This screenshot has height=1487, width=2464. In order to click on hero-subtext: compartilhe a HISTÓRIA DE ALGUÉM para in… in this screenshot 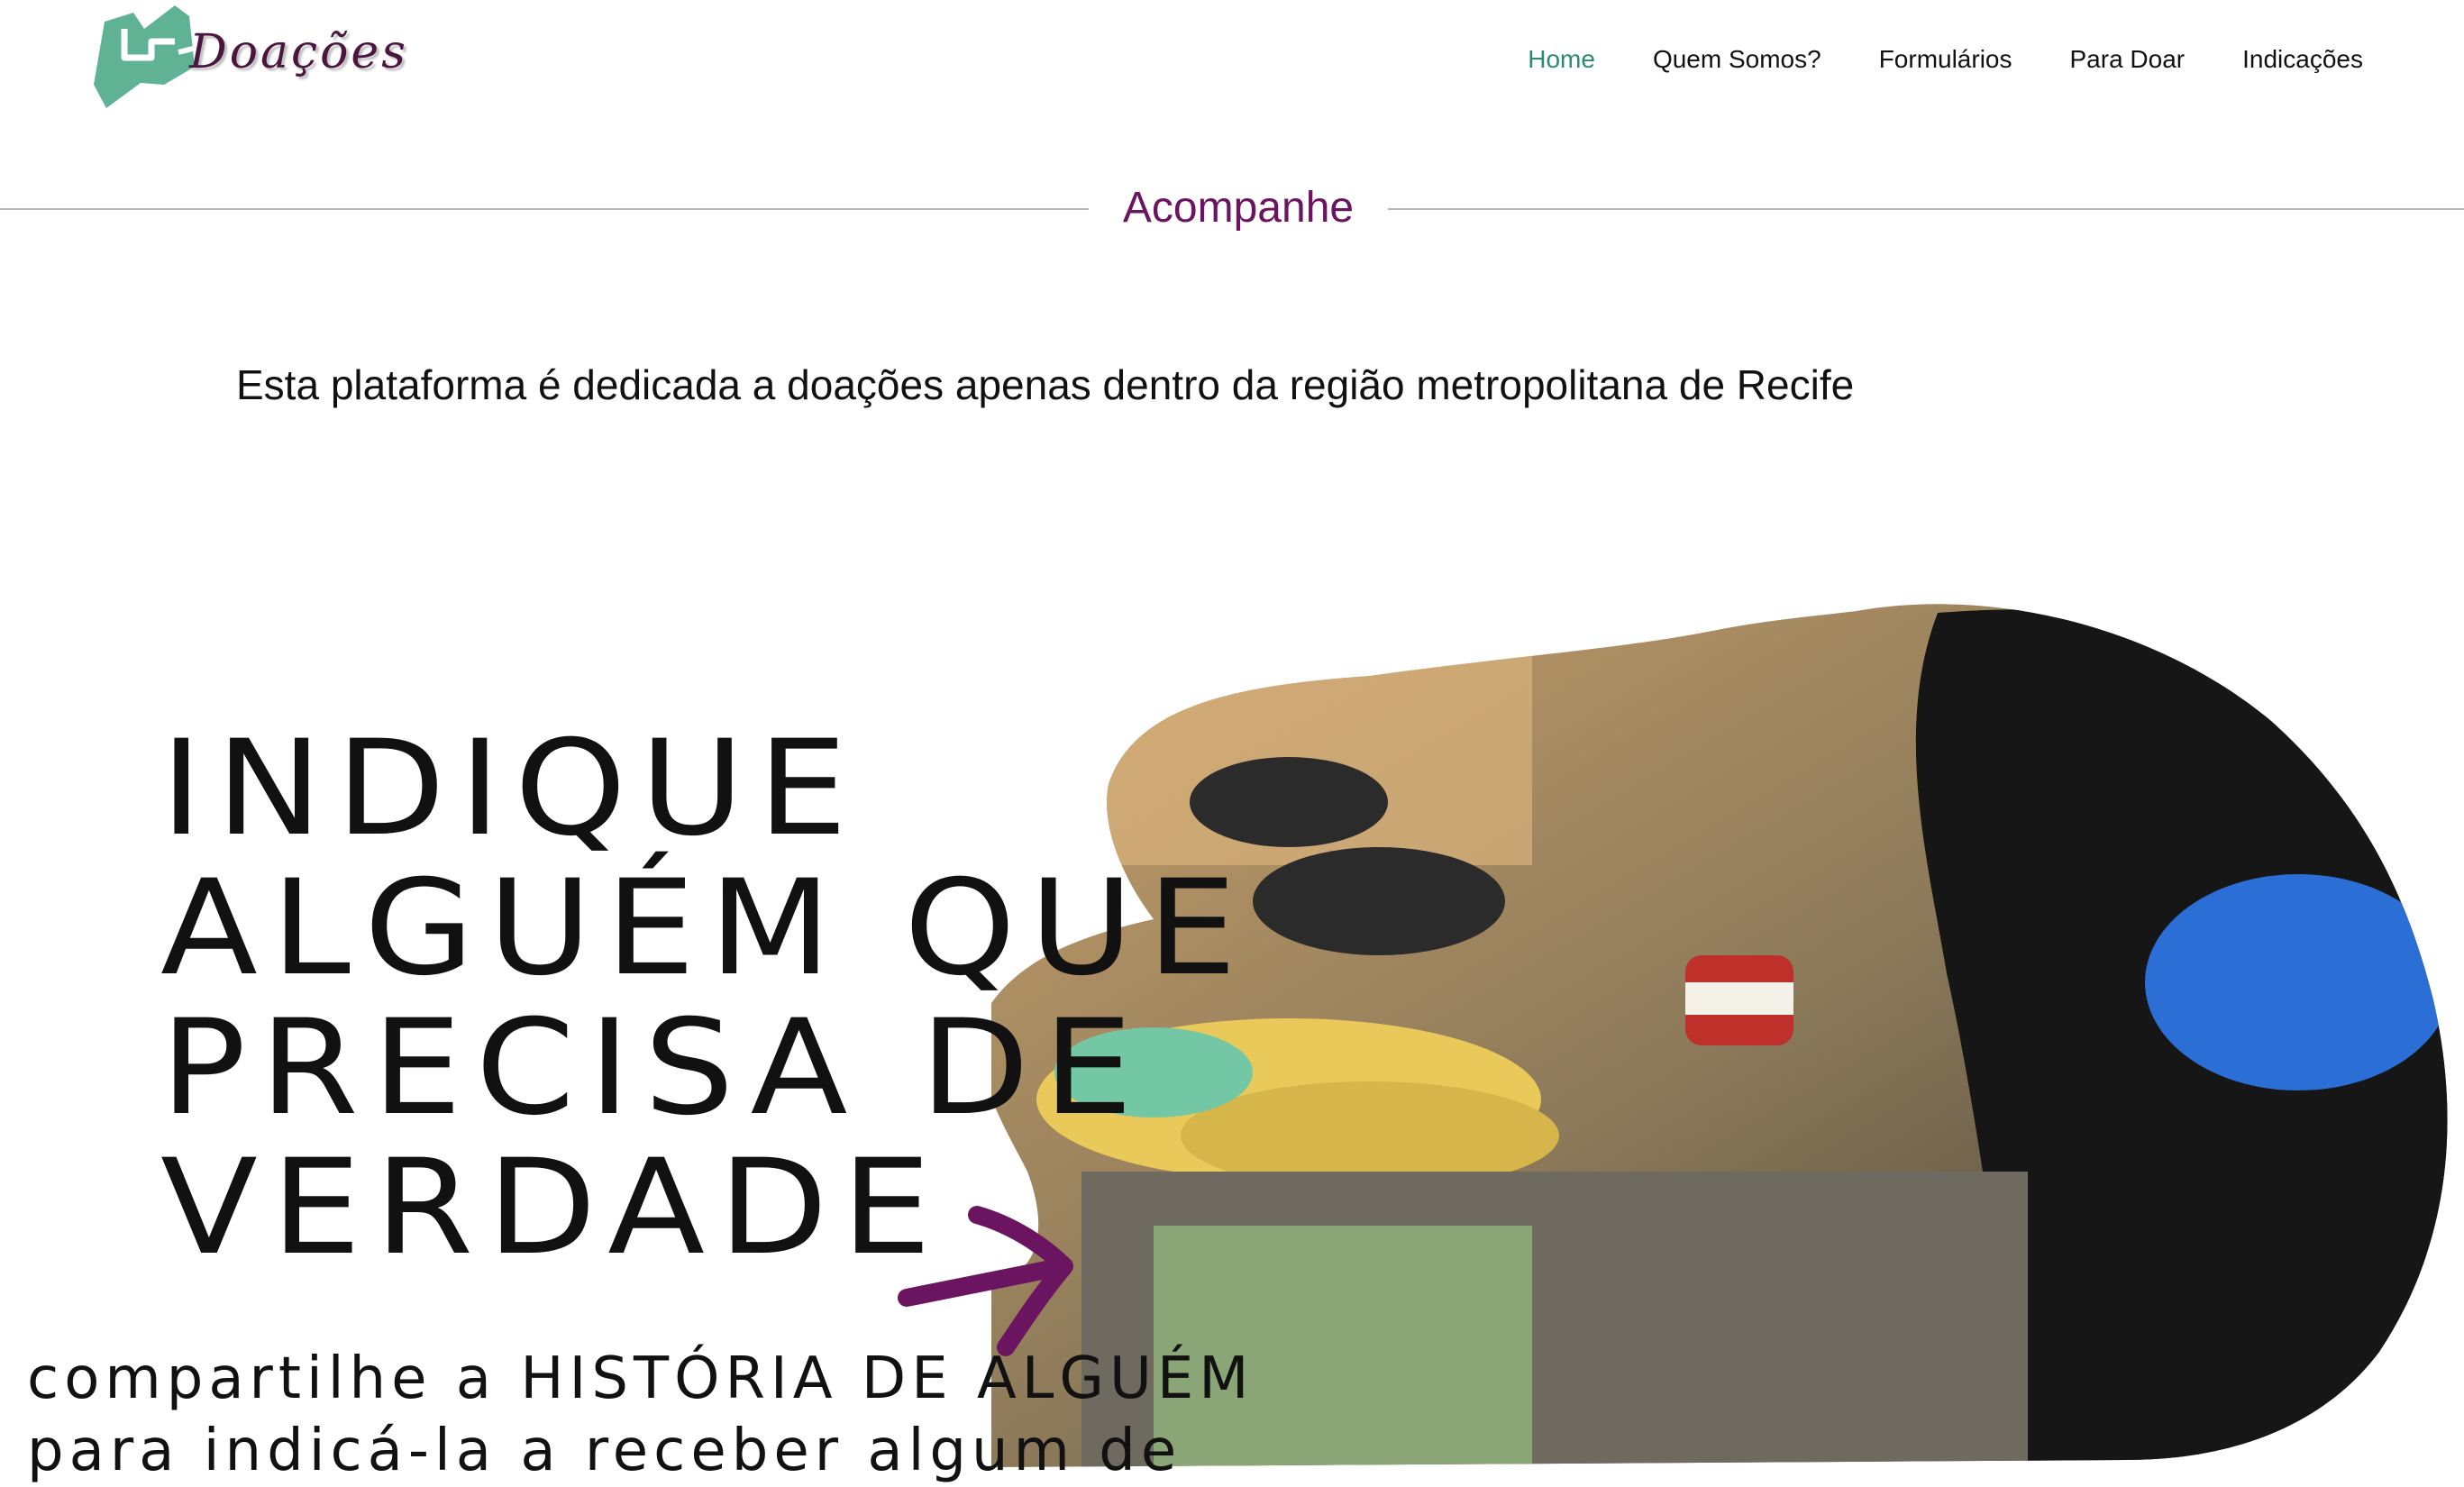, I will do `click(641, 1415)`.